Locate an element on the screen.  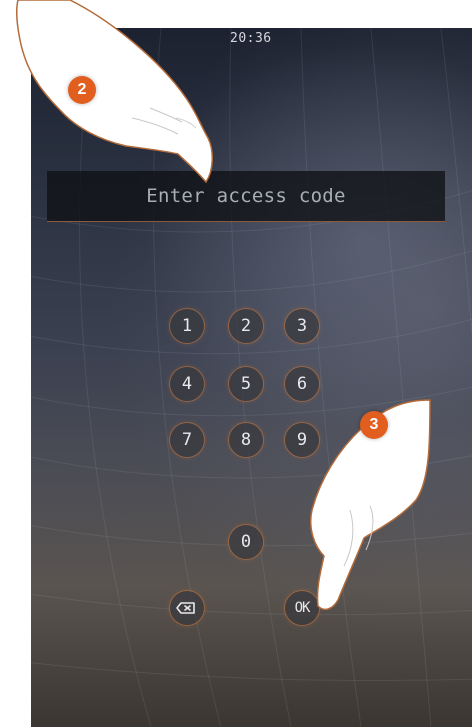
status-time: 20:36 is located at coordinates (251, 38).